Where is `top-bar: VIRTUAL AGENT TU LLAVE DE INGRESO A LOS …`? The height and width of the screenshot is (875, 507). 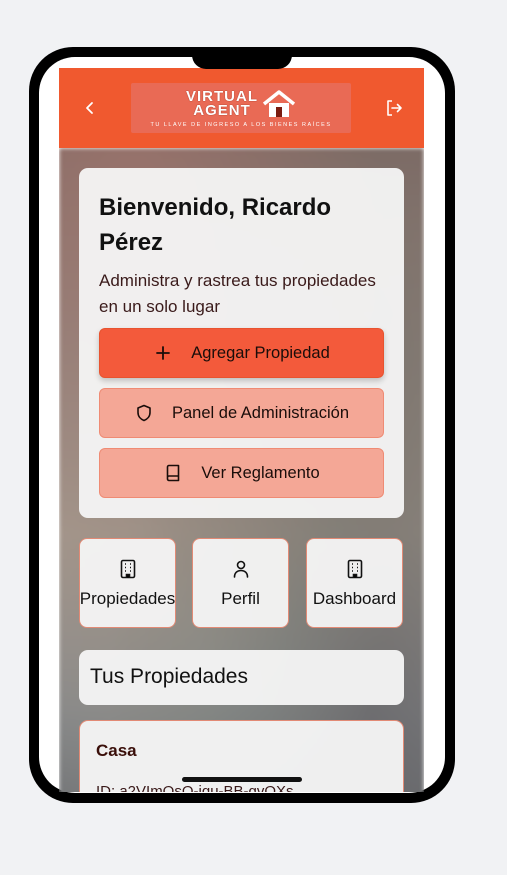 top-bar: VIRTUAL AGENT TU LLAVE DE INGRESO A LOS … is located at coordinates (241, 108).